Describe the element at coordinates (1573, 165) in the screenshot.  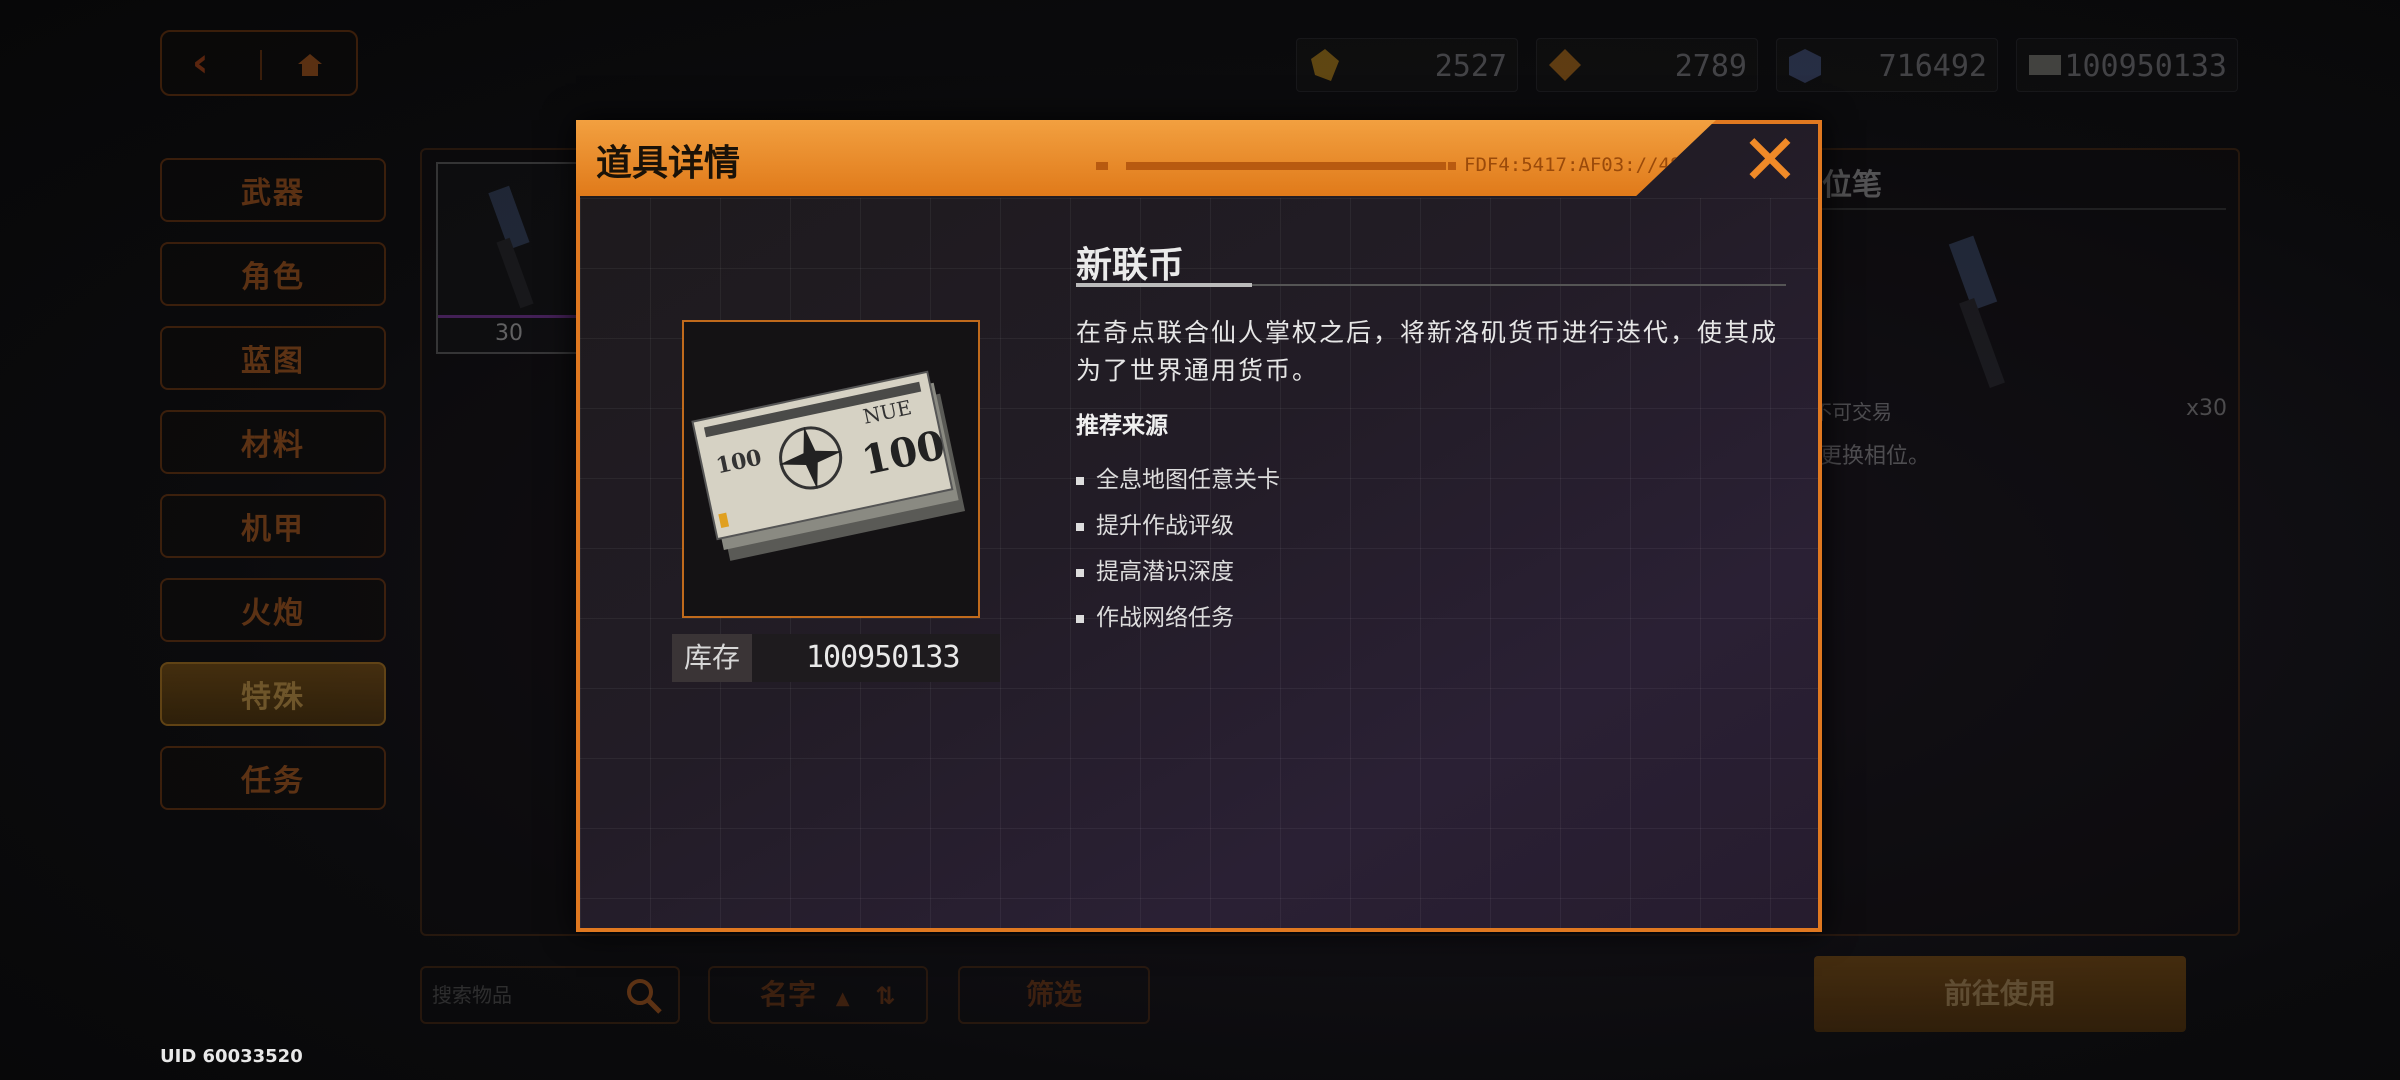
I see `header-code: FDF4:5417:AF03://48` at that location.